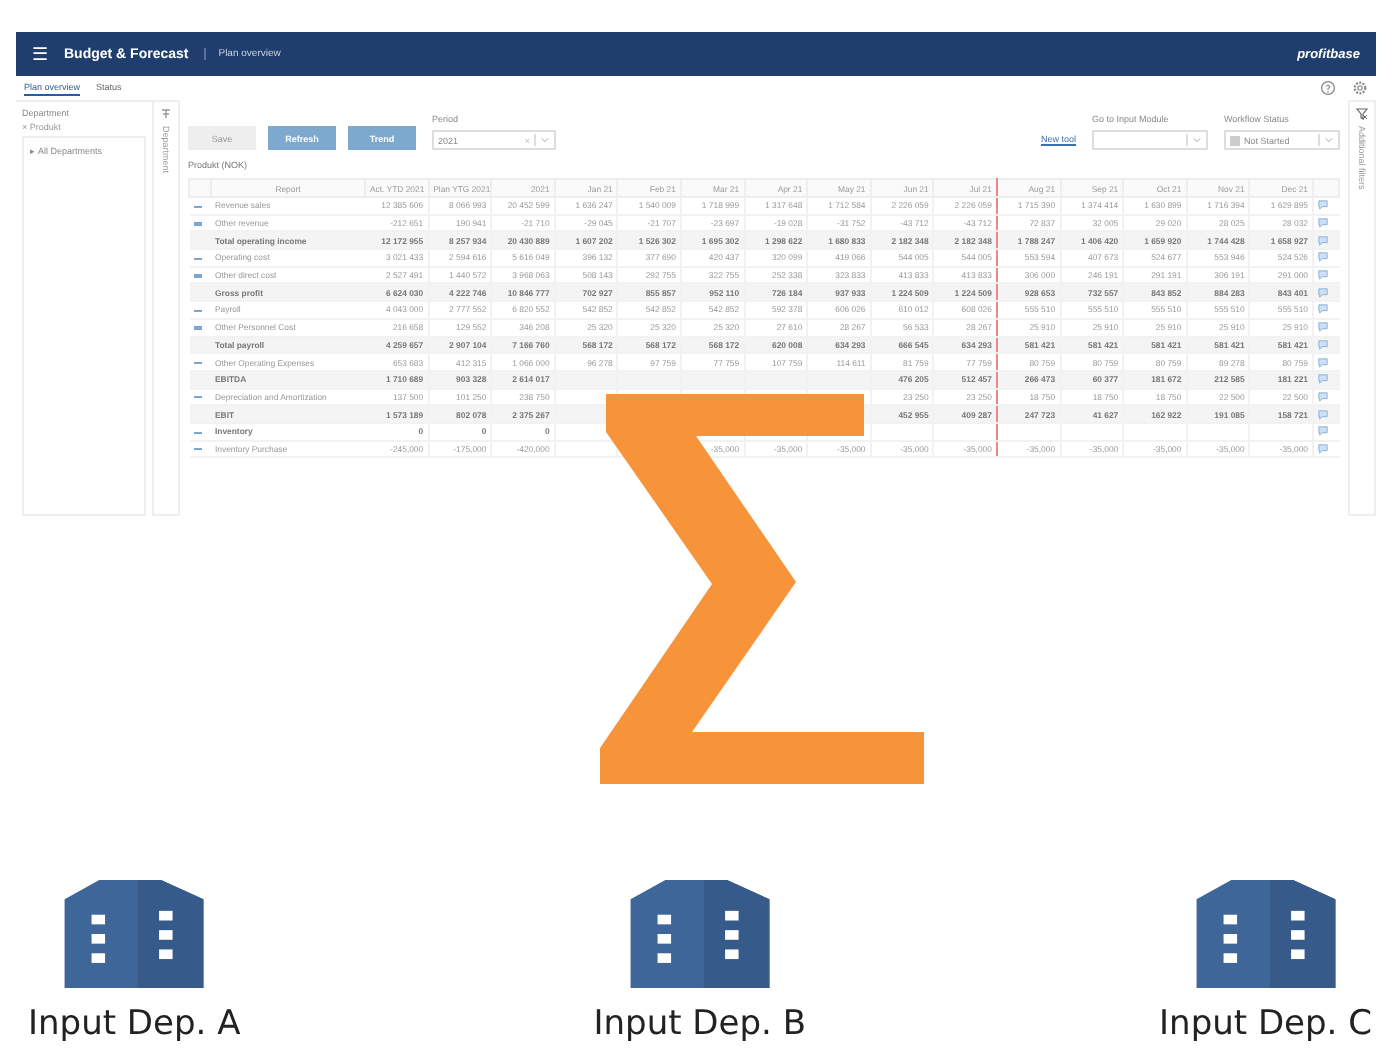 This screenshot has width=1396, height=1058. What do you see at coordinates (1328, 88) in the screenshot?
I see `help-icon` at bounding box center [1328, 88].